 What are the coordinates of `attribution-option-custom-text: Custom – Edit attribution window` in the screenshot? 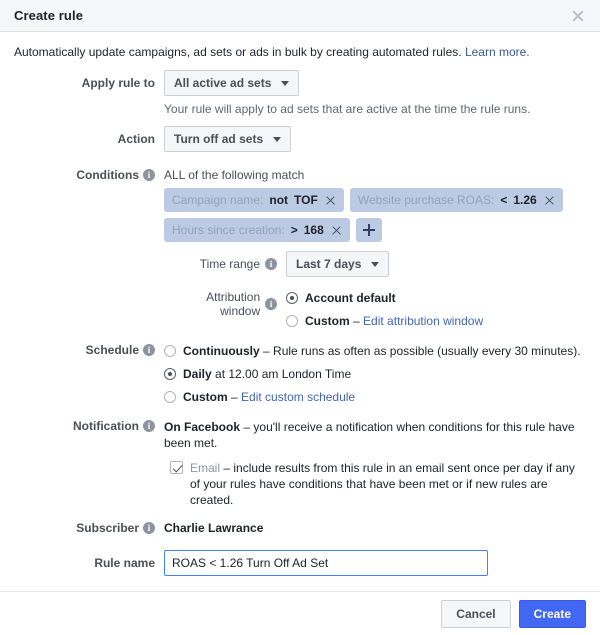 It's located at (394, 321).